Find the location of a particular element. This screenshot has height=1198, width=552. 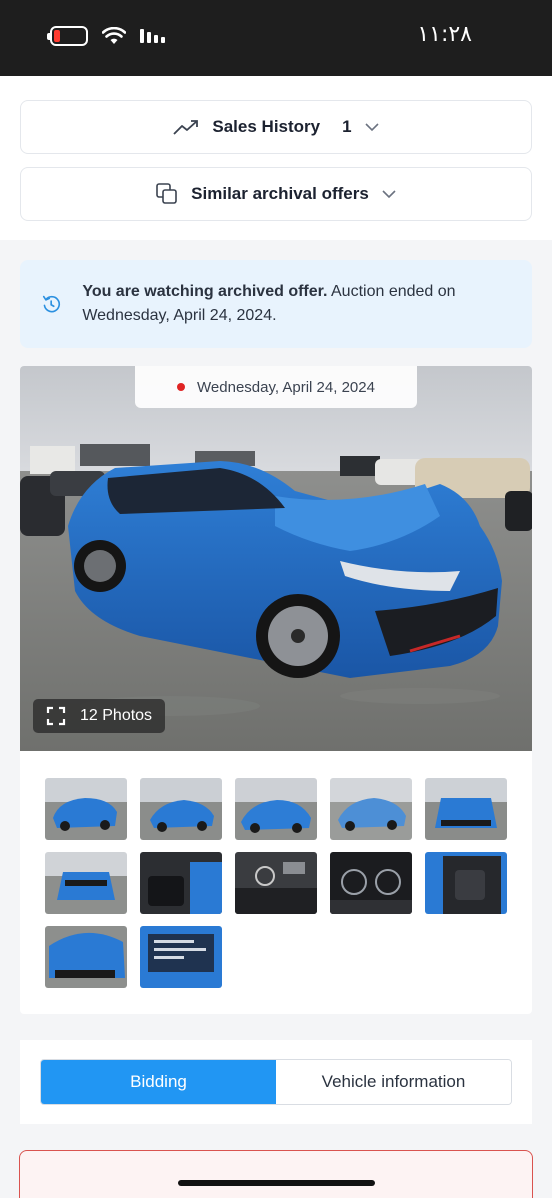

trending-up-icon is located at coordinates (186, 127).